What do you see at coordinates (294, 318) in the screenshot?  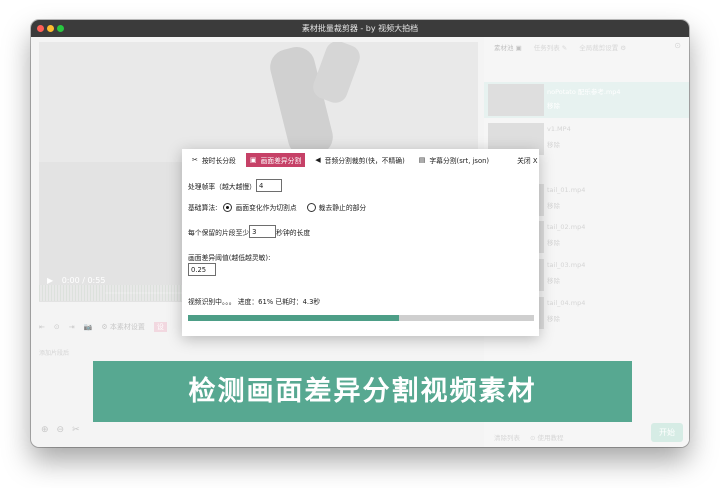 I see `progress-bar-fill` at bounding box center [294, 318].